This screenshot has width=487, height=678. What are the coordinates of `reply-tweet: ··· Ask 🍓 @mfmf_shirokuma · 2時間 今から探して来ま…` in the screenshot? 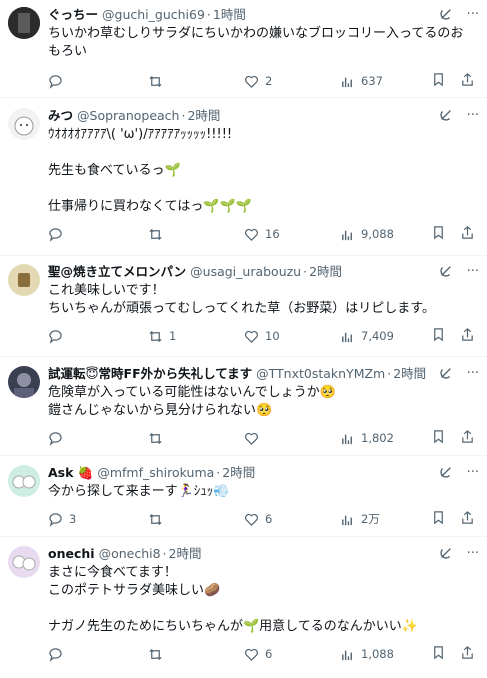 It's located at (243, 496).